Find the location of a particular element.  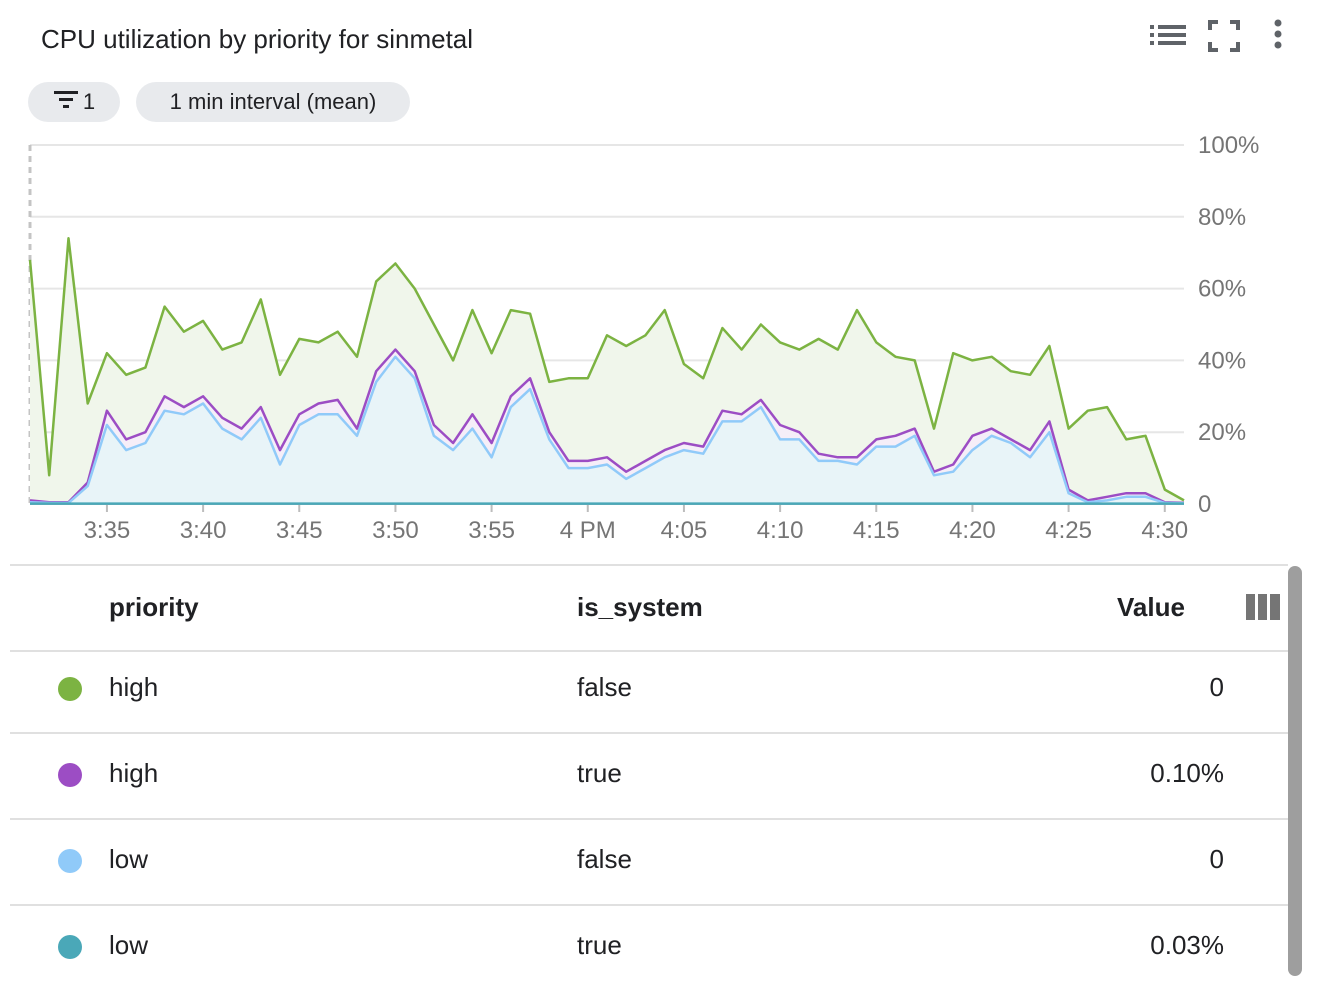

chart-title: CPU utilization by priority for sinmetal is located at coordinates (257, 39).